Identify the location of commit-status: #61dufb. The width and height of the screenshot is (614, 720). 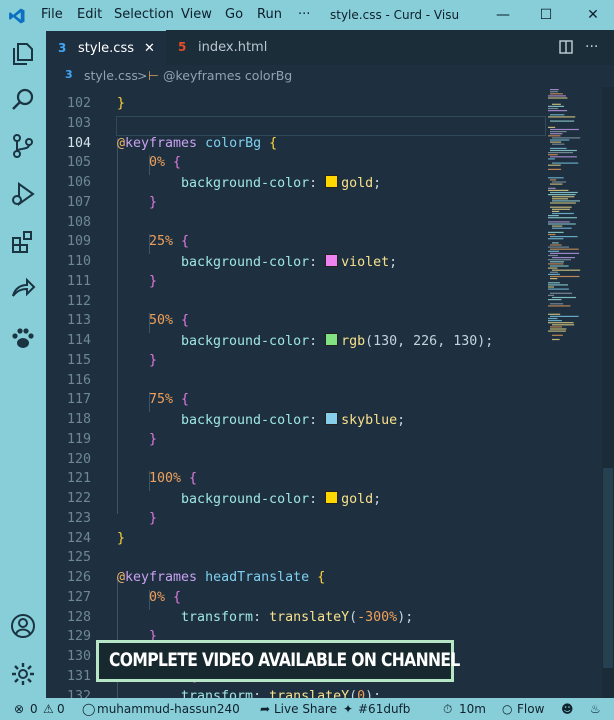
(384, 709).